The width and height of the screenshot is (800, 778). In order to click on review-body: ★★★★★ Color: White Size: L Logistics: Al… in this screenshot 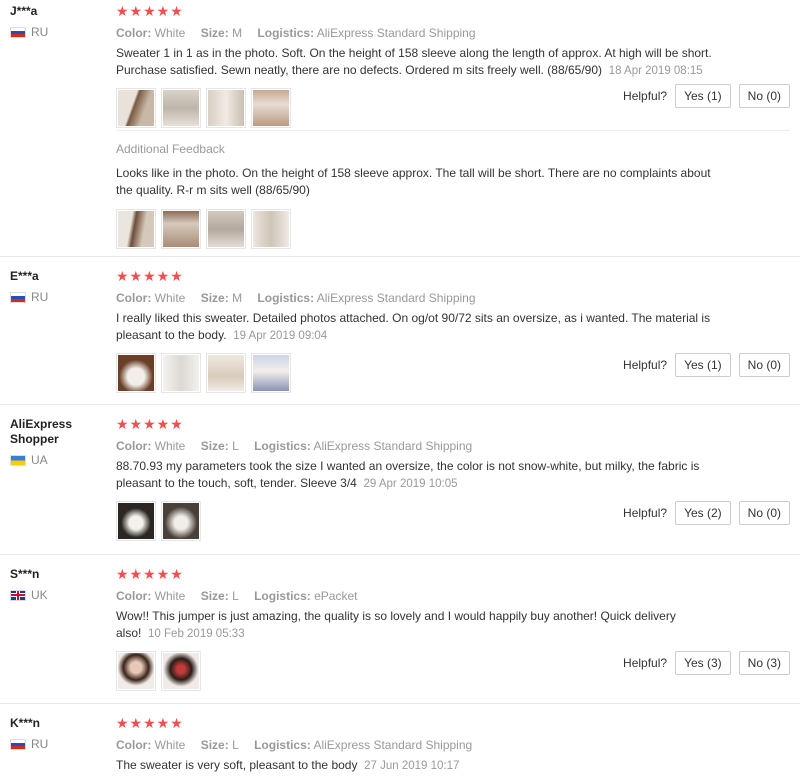, I will do `click(453, 745)`.